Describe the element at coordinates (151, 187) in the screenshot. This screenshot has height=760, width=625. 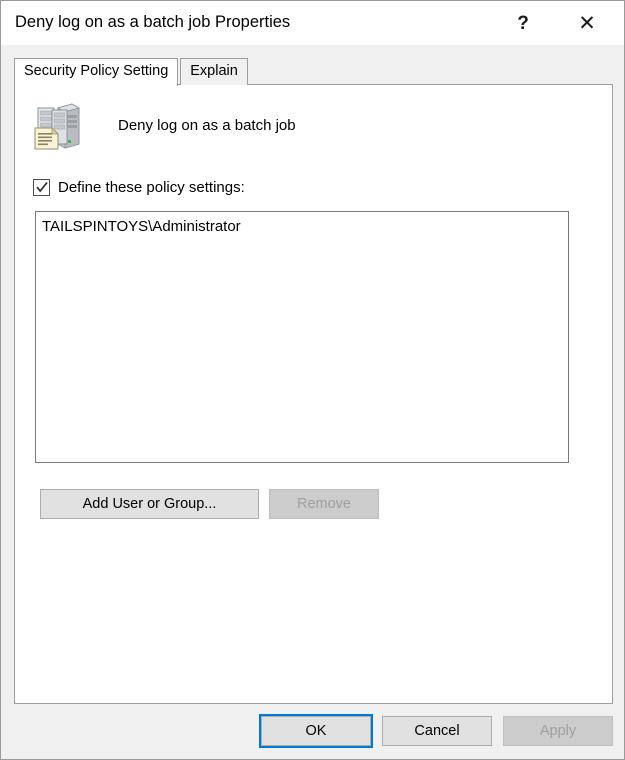
I see `define-policy-settings-label: Define these policy settings:` at that location.